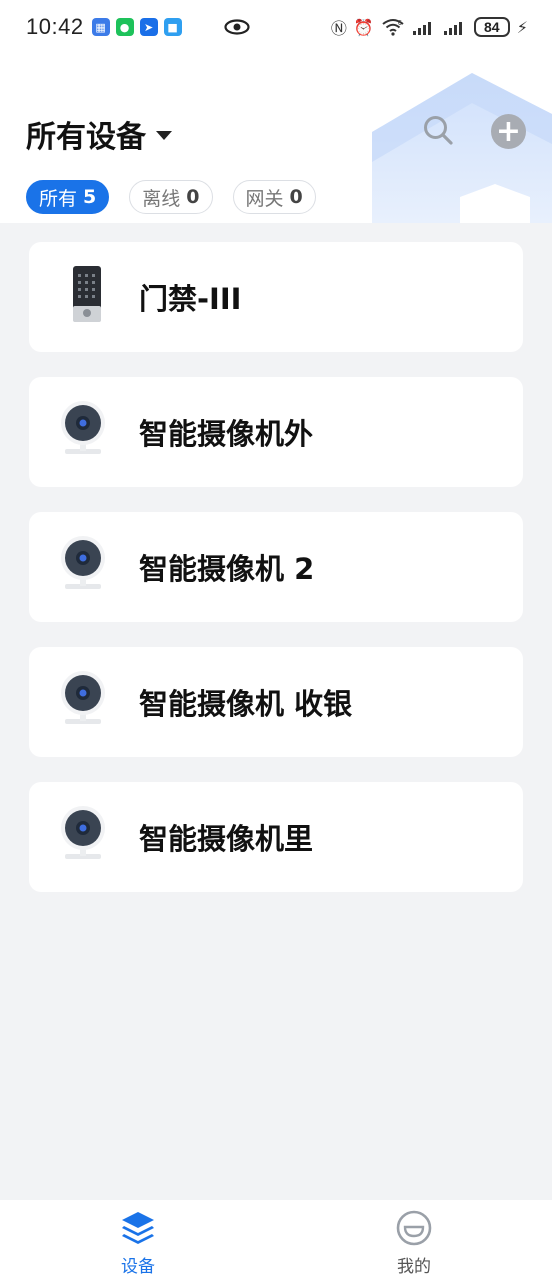 The width and height of the screenshot is (552, 1280). Describe the element at coordinates (86, 137) in the screenshot. I see `page-title: 所有设备` at that location.